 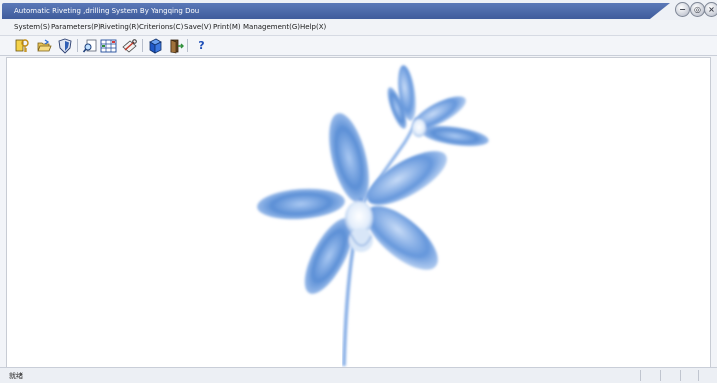 What do you see at coordinates (358, 46) in the screenshot?
I see `toolbar: ?` at bounding box center [358, 46].